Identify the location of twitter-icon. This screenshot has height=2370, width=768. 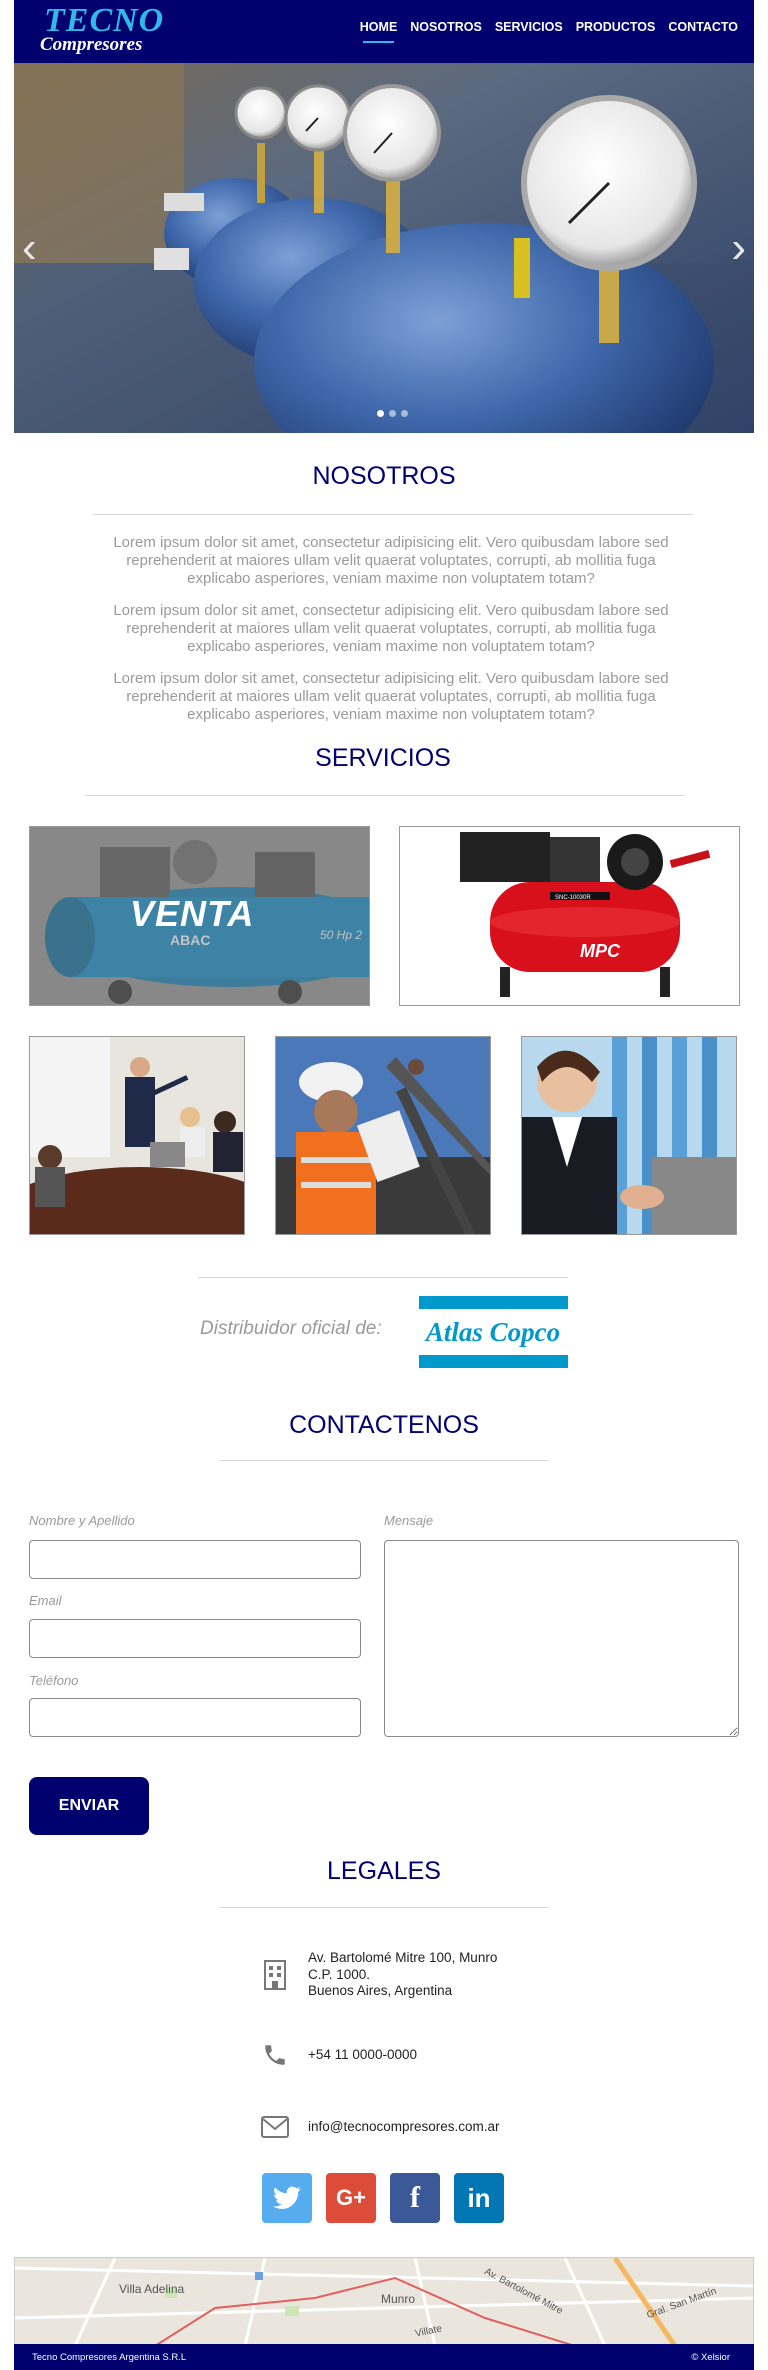
(287, 2198).